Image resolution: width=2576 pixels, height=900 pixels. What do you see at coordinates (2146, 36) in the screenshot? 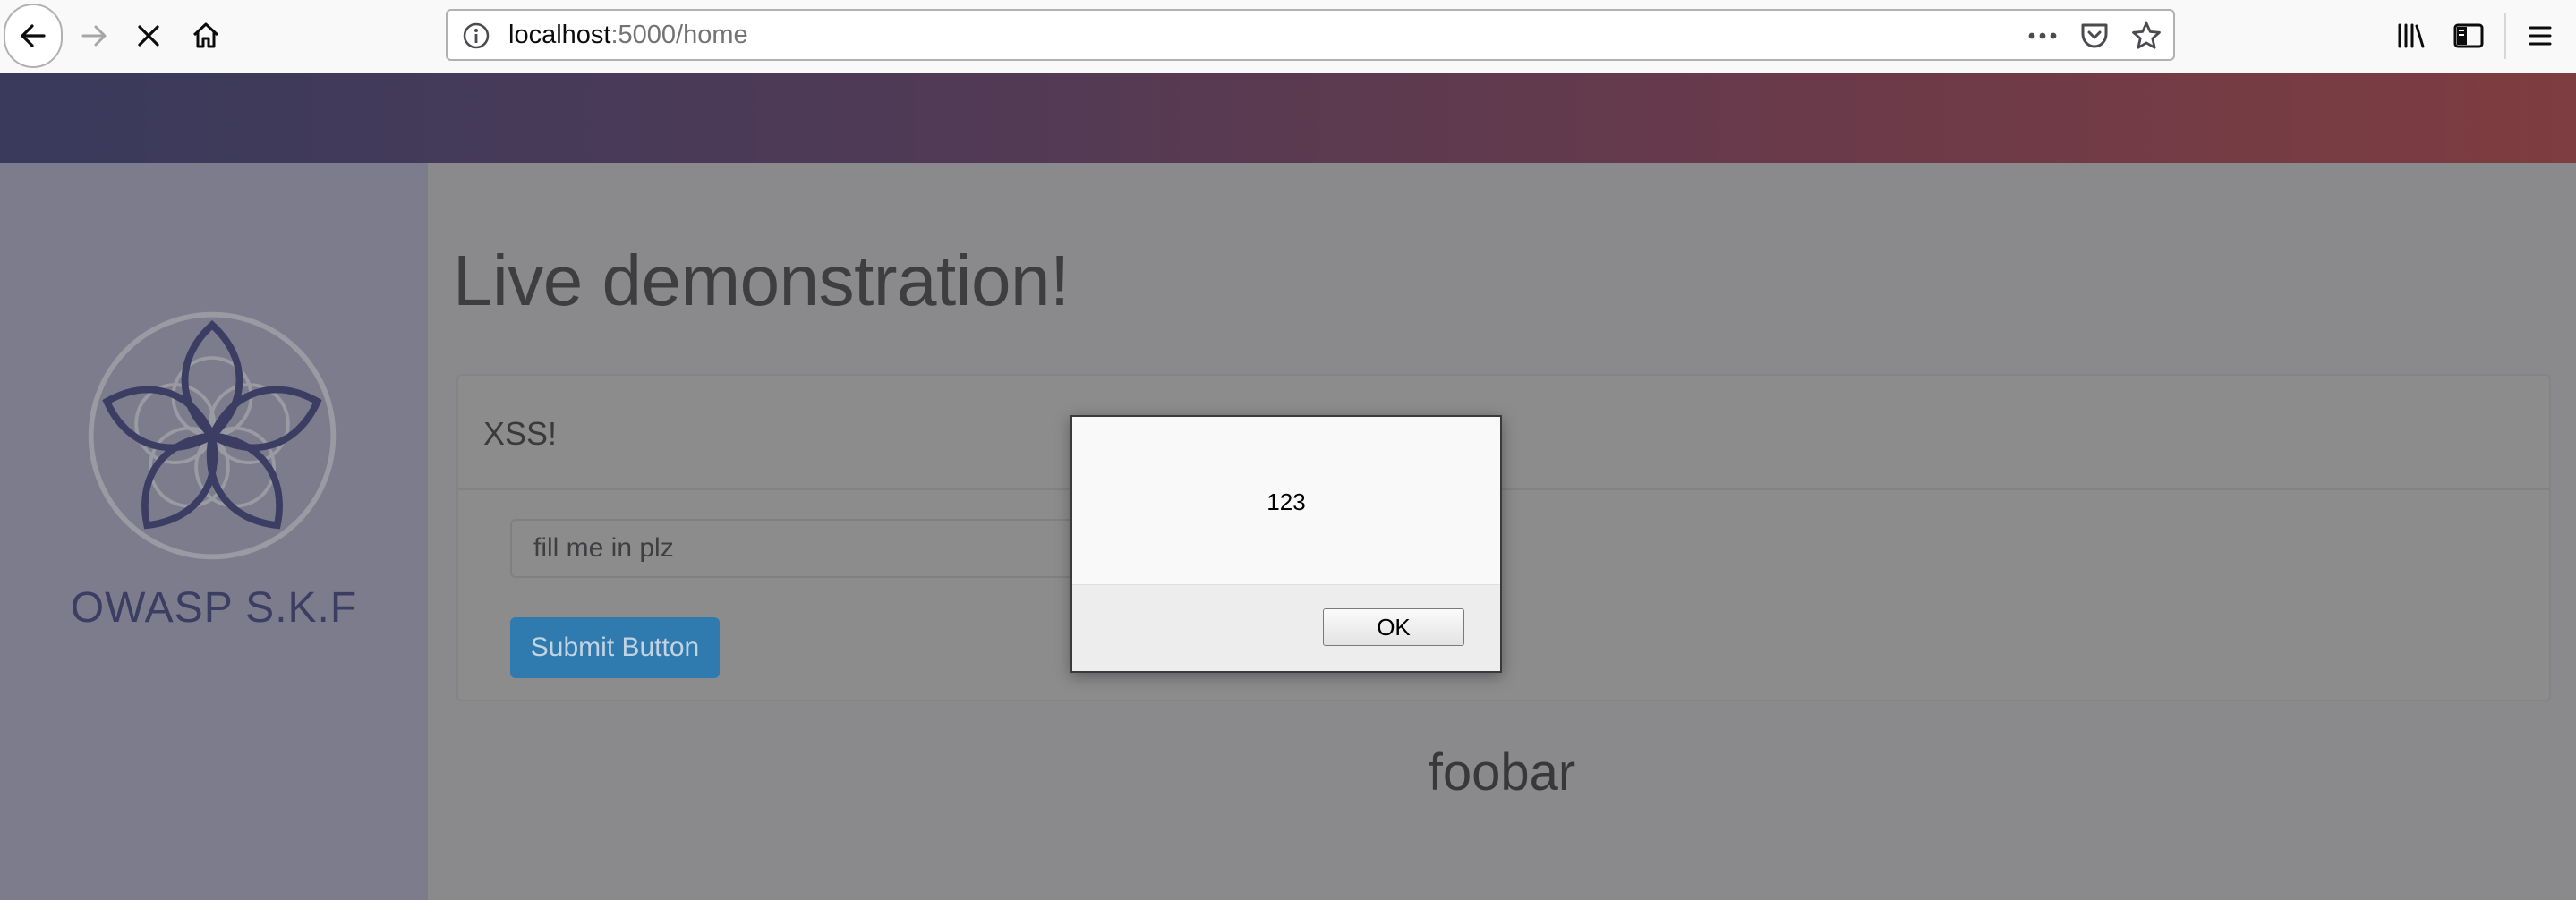
I see `bookmark-star-icon` at bounding box center [2146, 36].